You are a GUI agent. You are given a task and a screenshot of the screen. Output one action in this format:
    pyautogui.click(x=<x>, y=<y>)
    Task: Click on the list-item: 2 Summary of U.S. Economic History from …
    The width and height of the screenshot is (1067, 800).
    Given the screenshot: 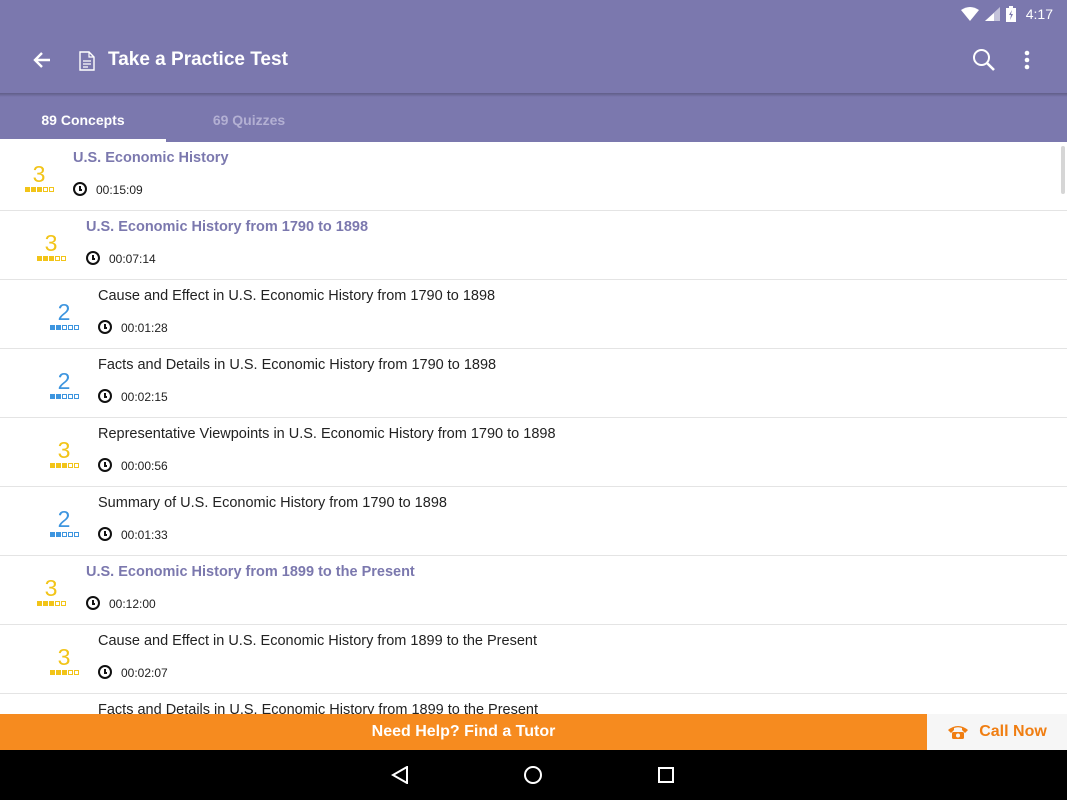 What is the action you would take?
    pyautogui.click(x=533, y=521)
    